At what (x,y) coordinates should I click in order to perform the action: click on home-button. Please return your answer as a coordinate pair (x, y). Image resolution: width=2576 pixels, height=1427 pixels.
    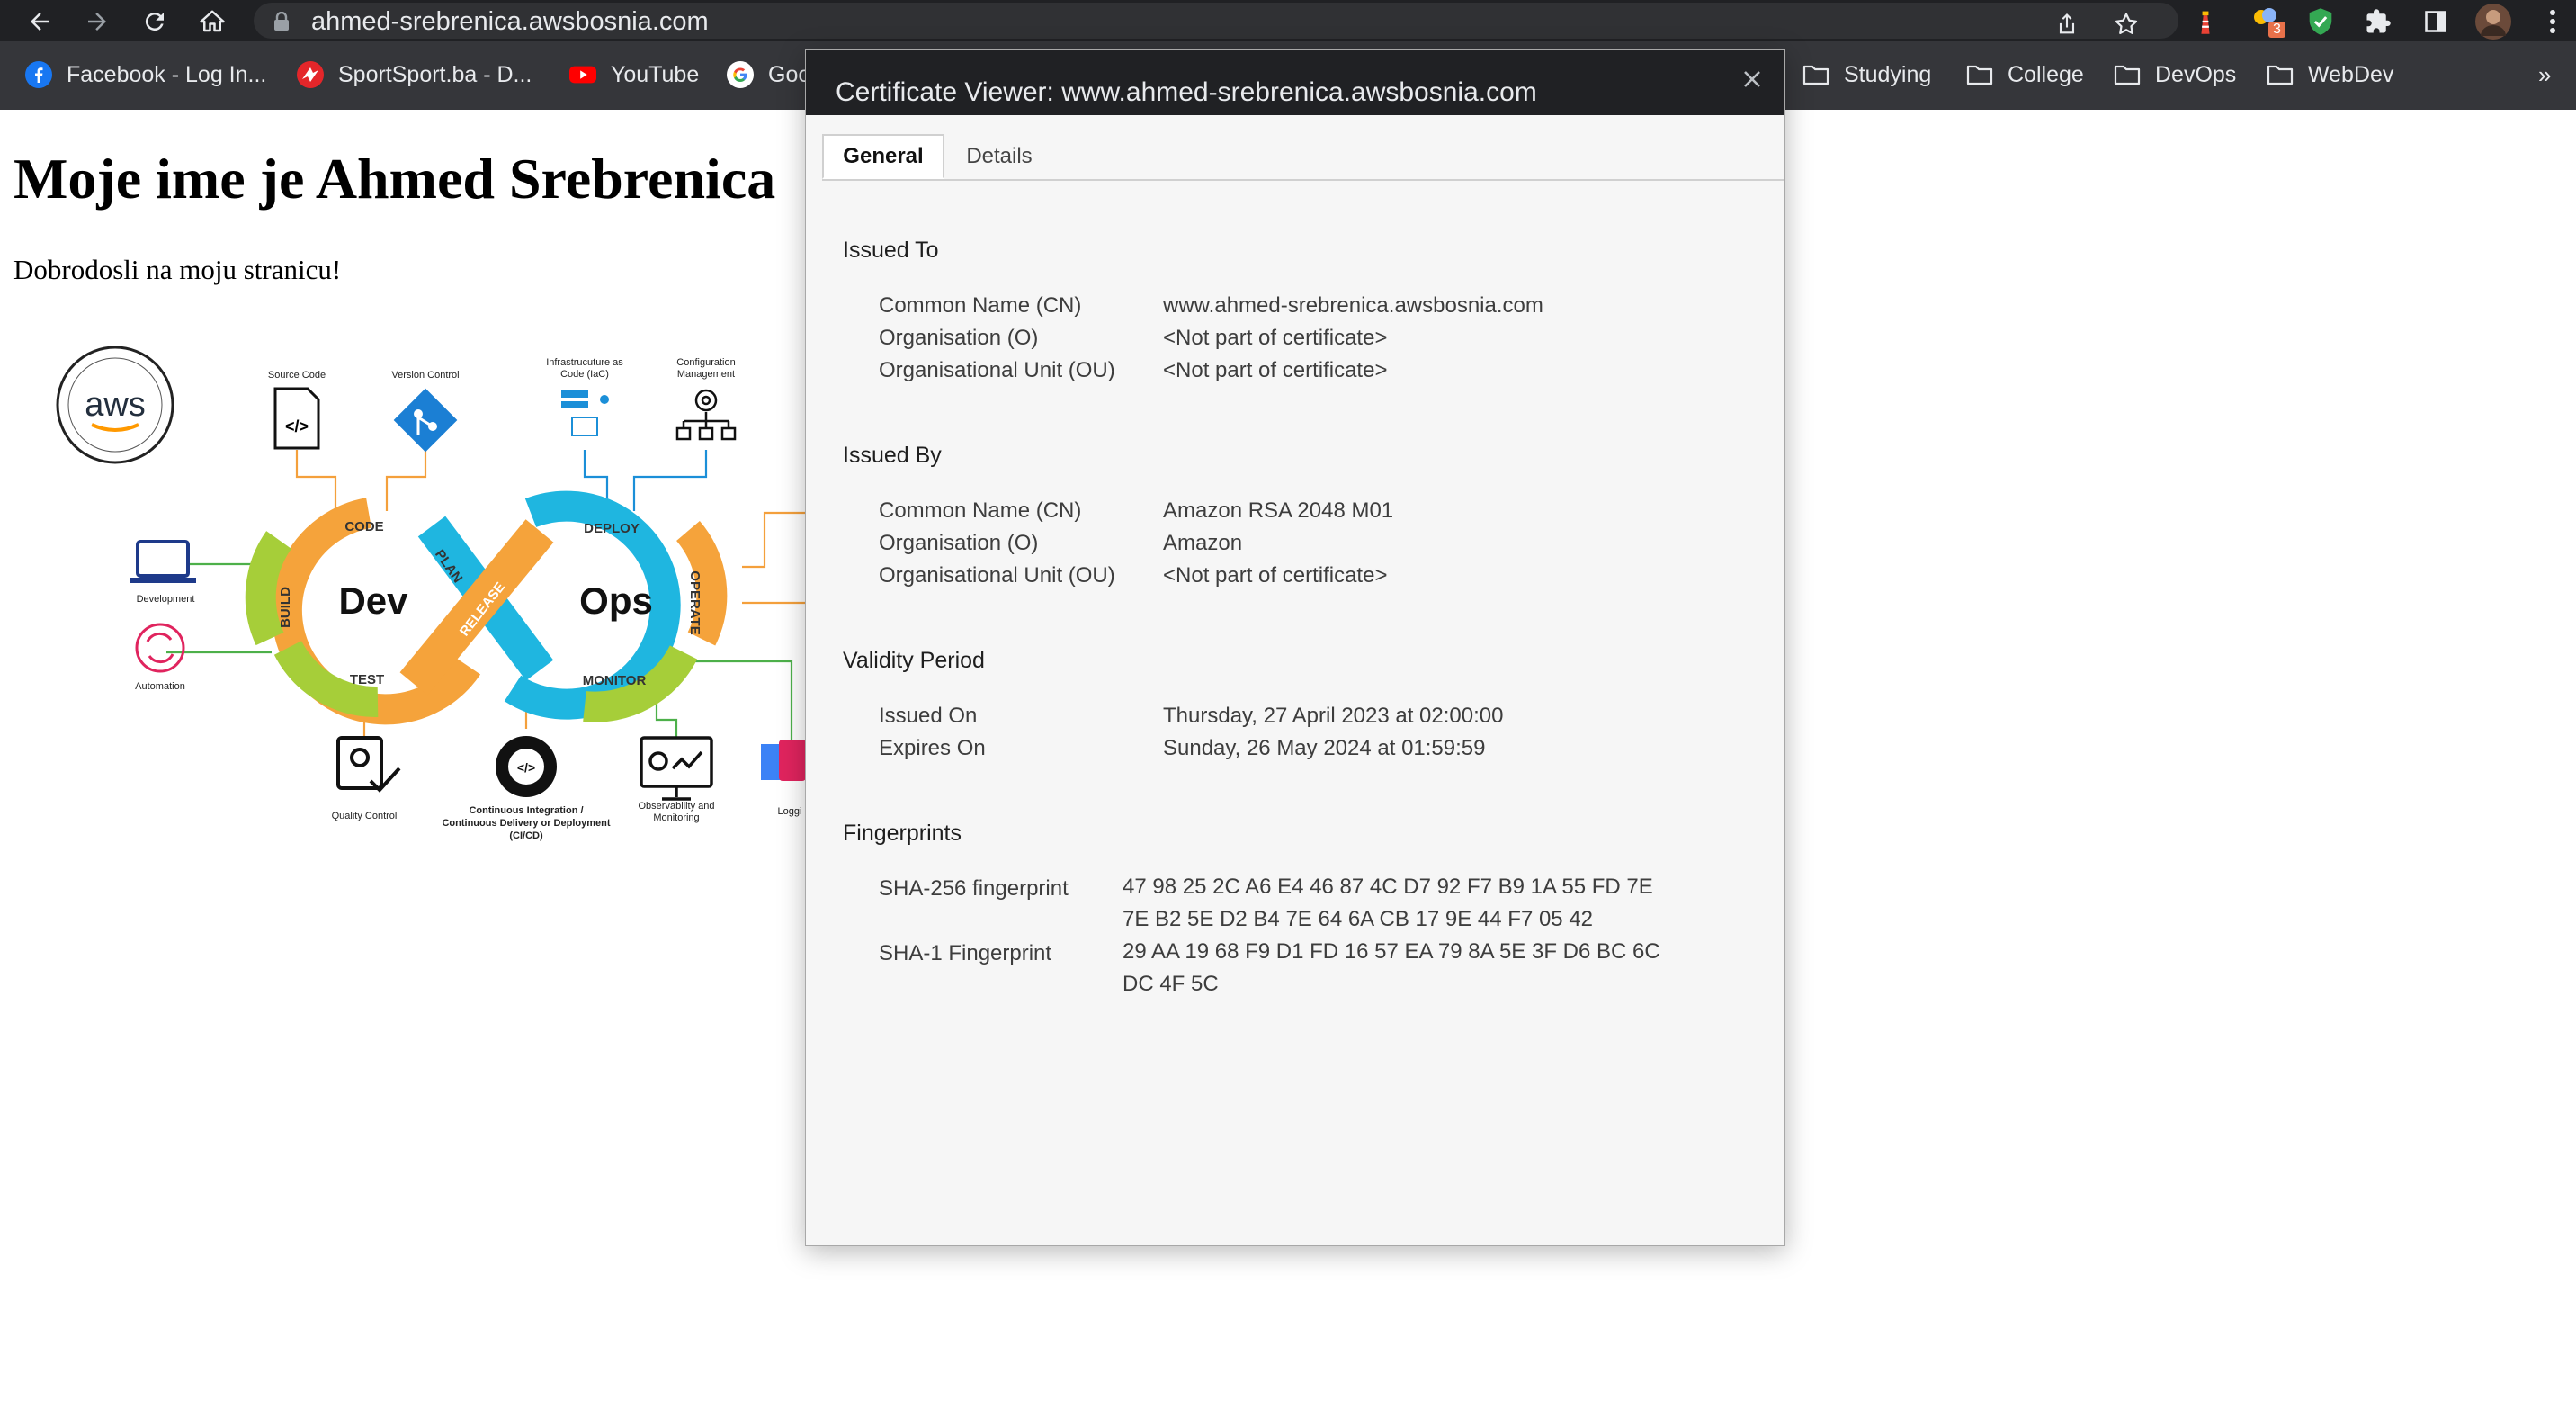
    Looking at the image, I should click on (212, 22).